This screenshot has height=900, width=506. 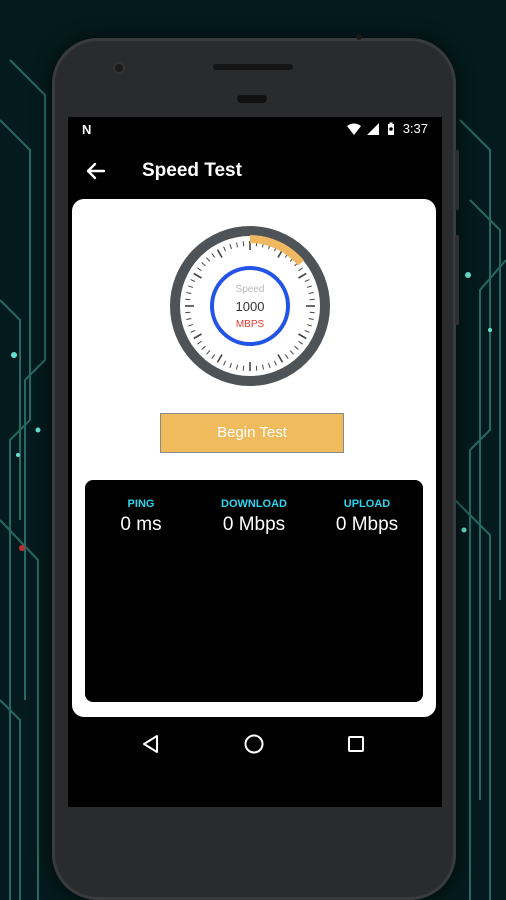 I want to click on status-icons: 3:37, so click(x=387, y=128).